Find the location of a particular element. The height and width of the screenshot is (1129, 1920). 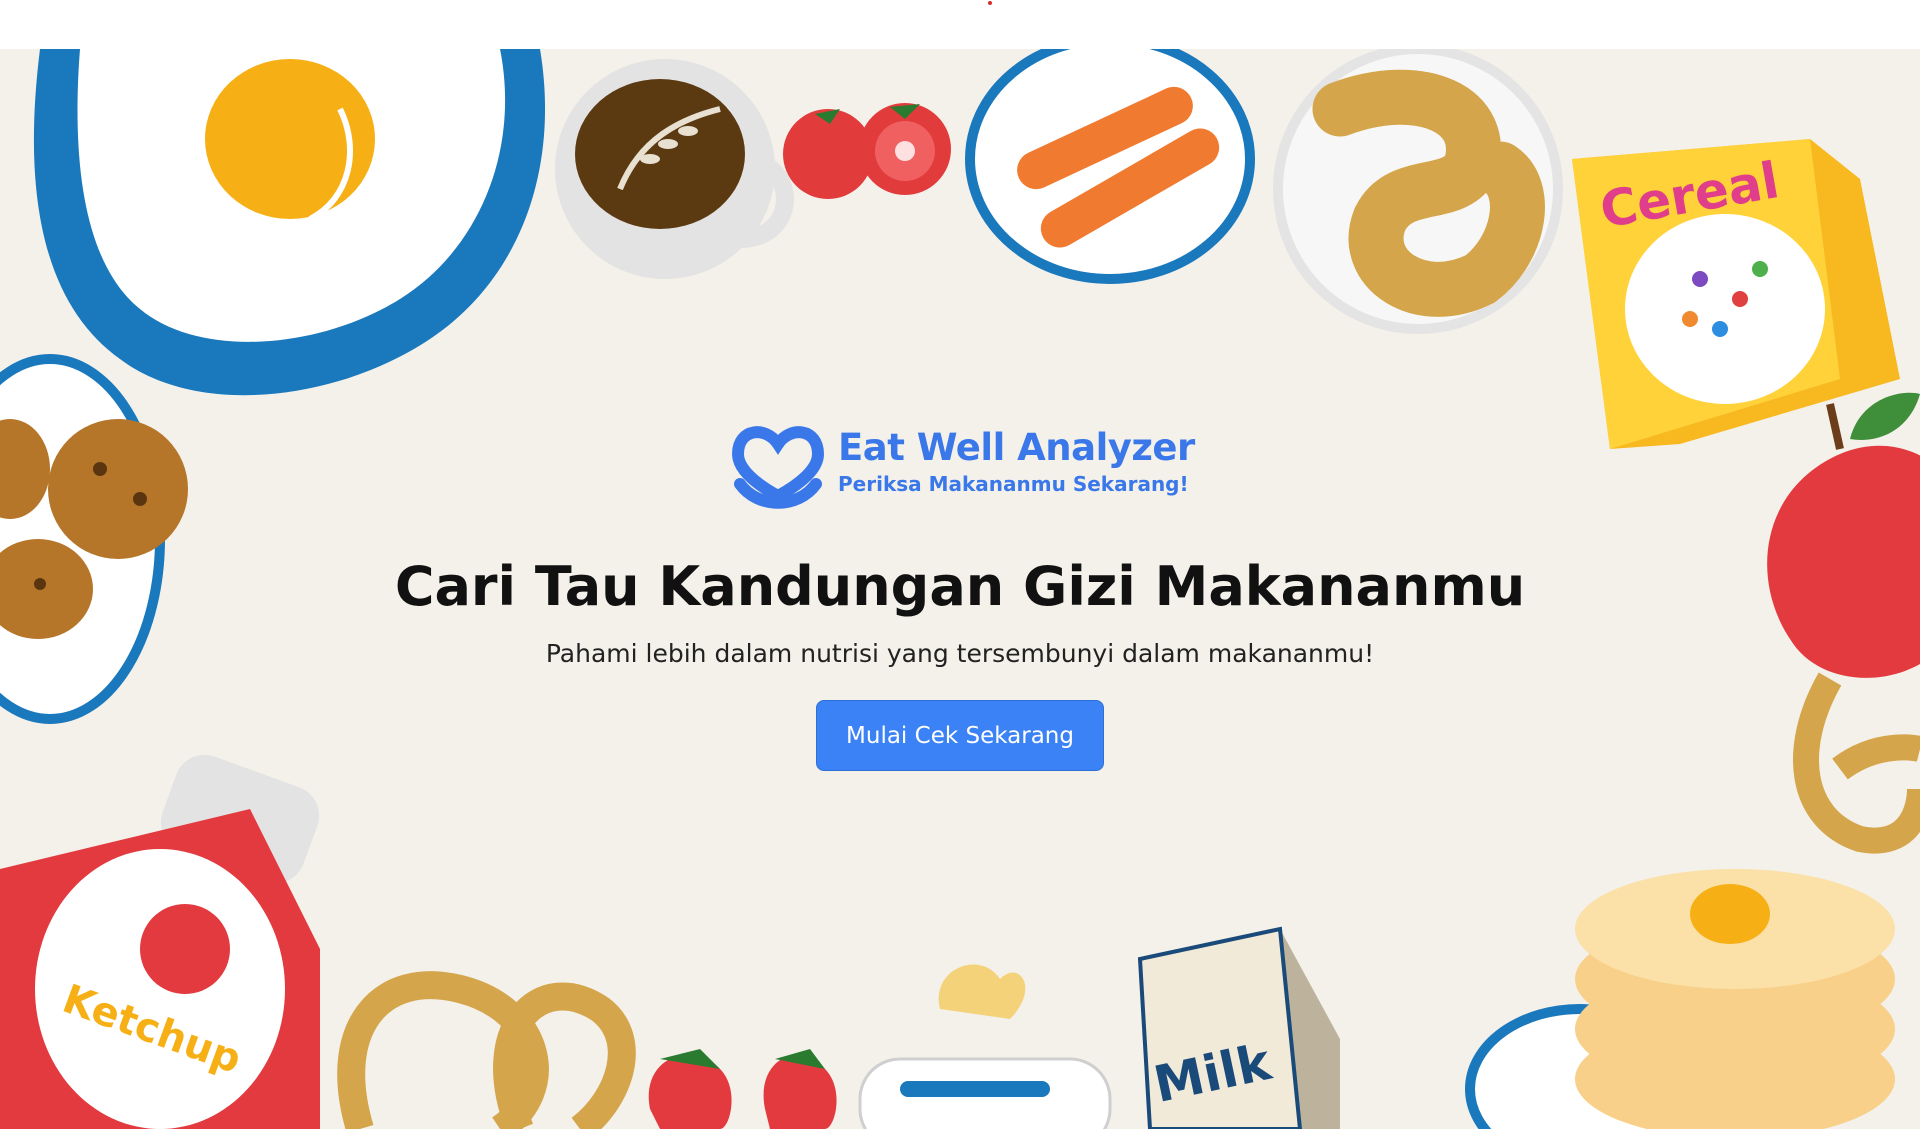

apple-icon is located at coordinates (1843, 535).